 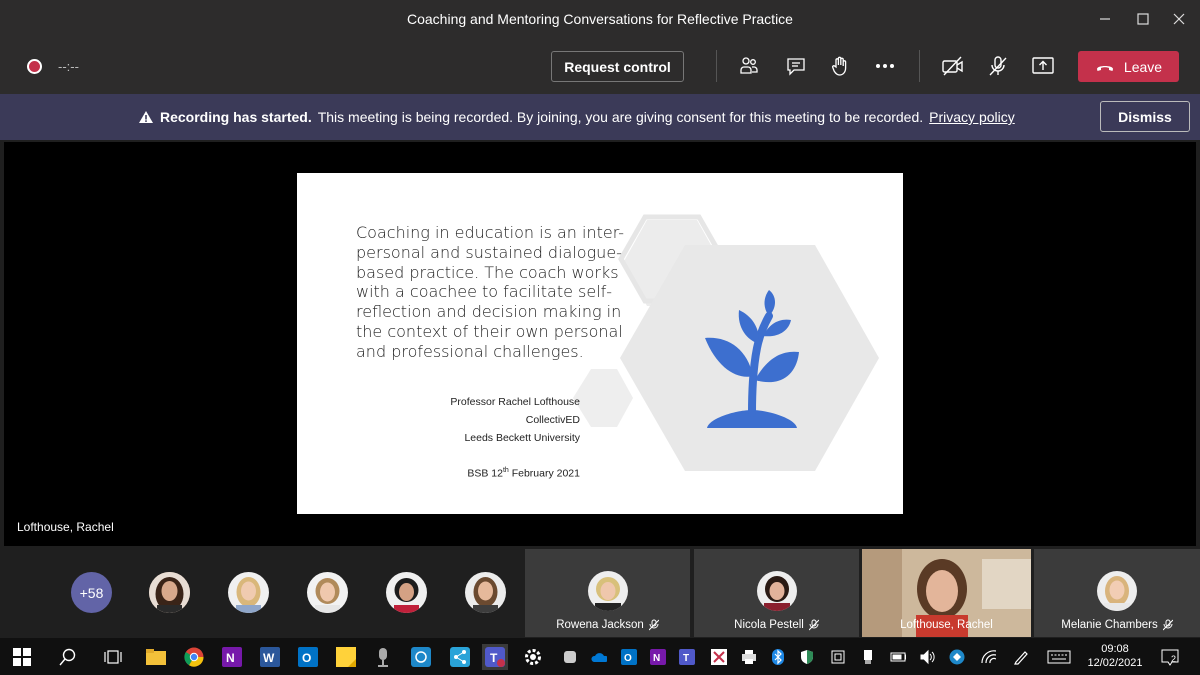 I want to click on pen-icon, so click(x=1021, y=657).